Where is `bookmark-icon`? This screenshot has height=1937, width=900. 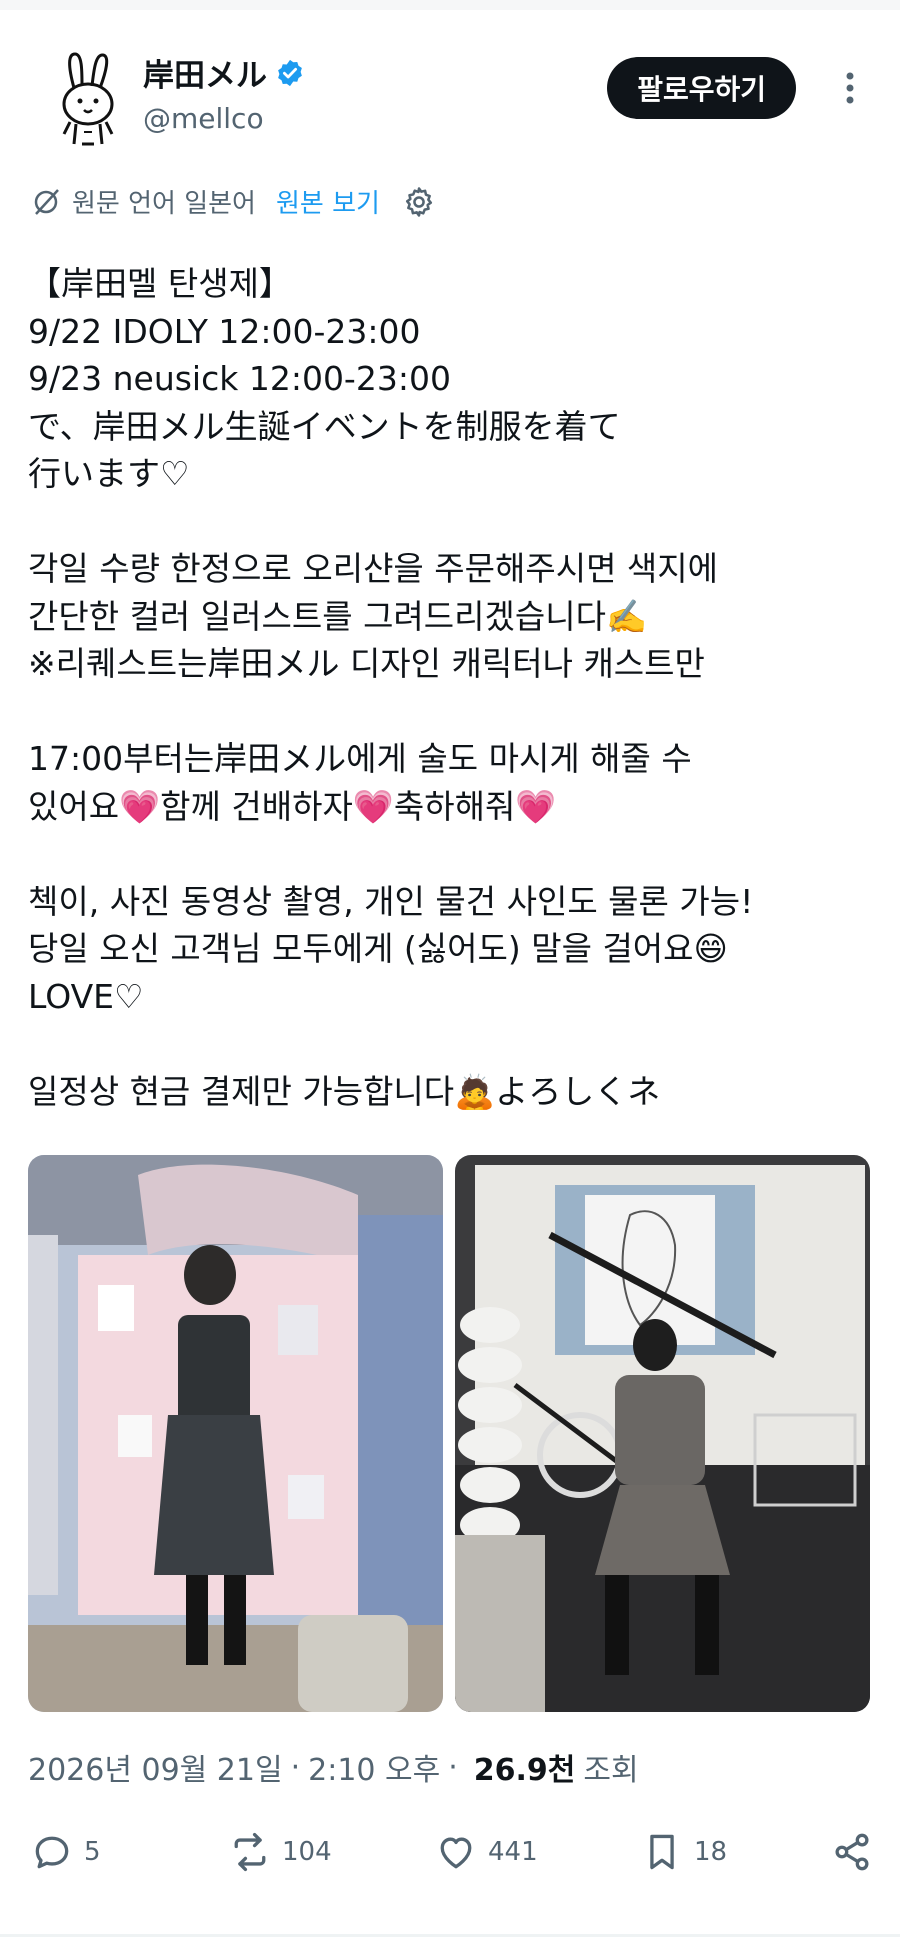
bookmark-icon is located at coordinates (662, 1852).